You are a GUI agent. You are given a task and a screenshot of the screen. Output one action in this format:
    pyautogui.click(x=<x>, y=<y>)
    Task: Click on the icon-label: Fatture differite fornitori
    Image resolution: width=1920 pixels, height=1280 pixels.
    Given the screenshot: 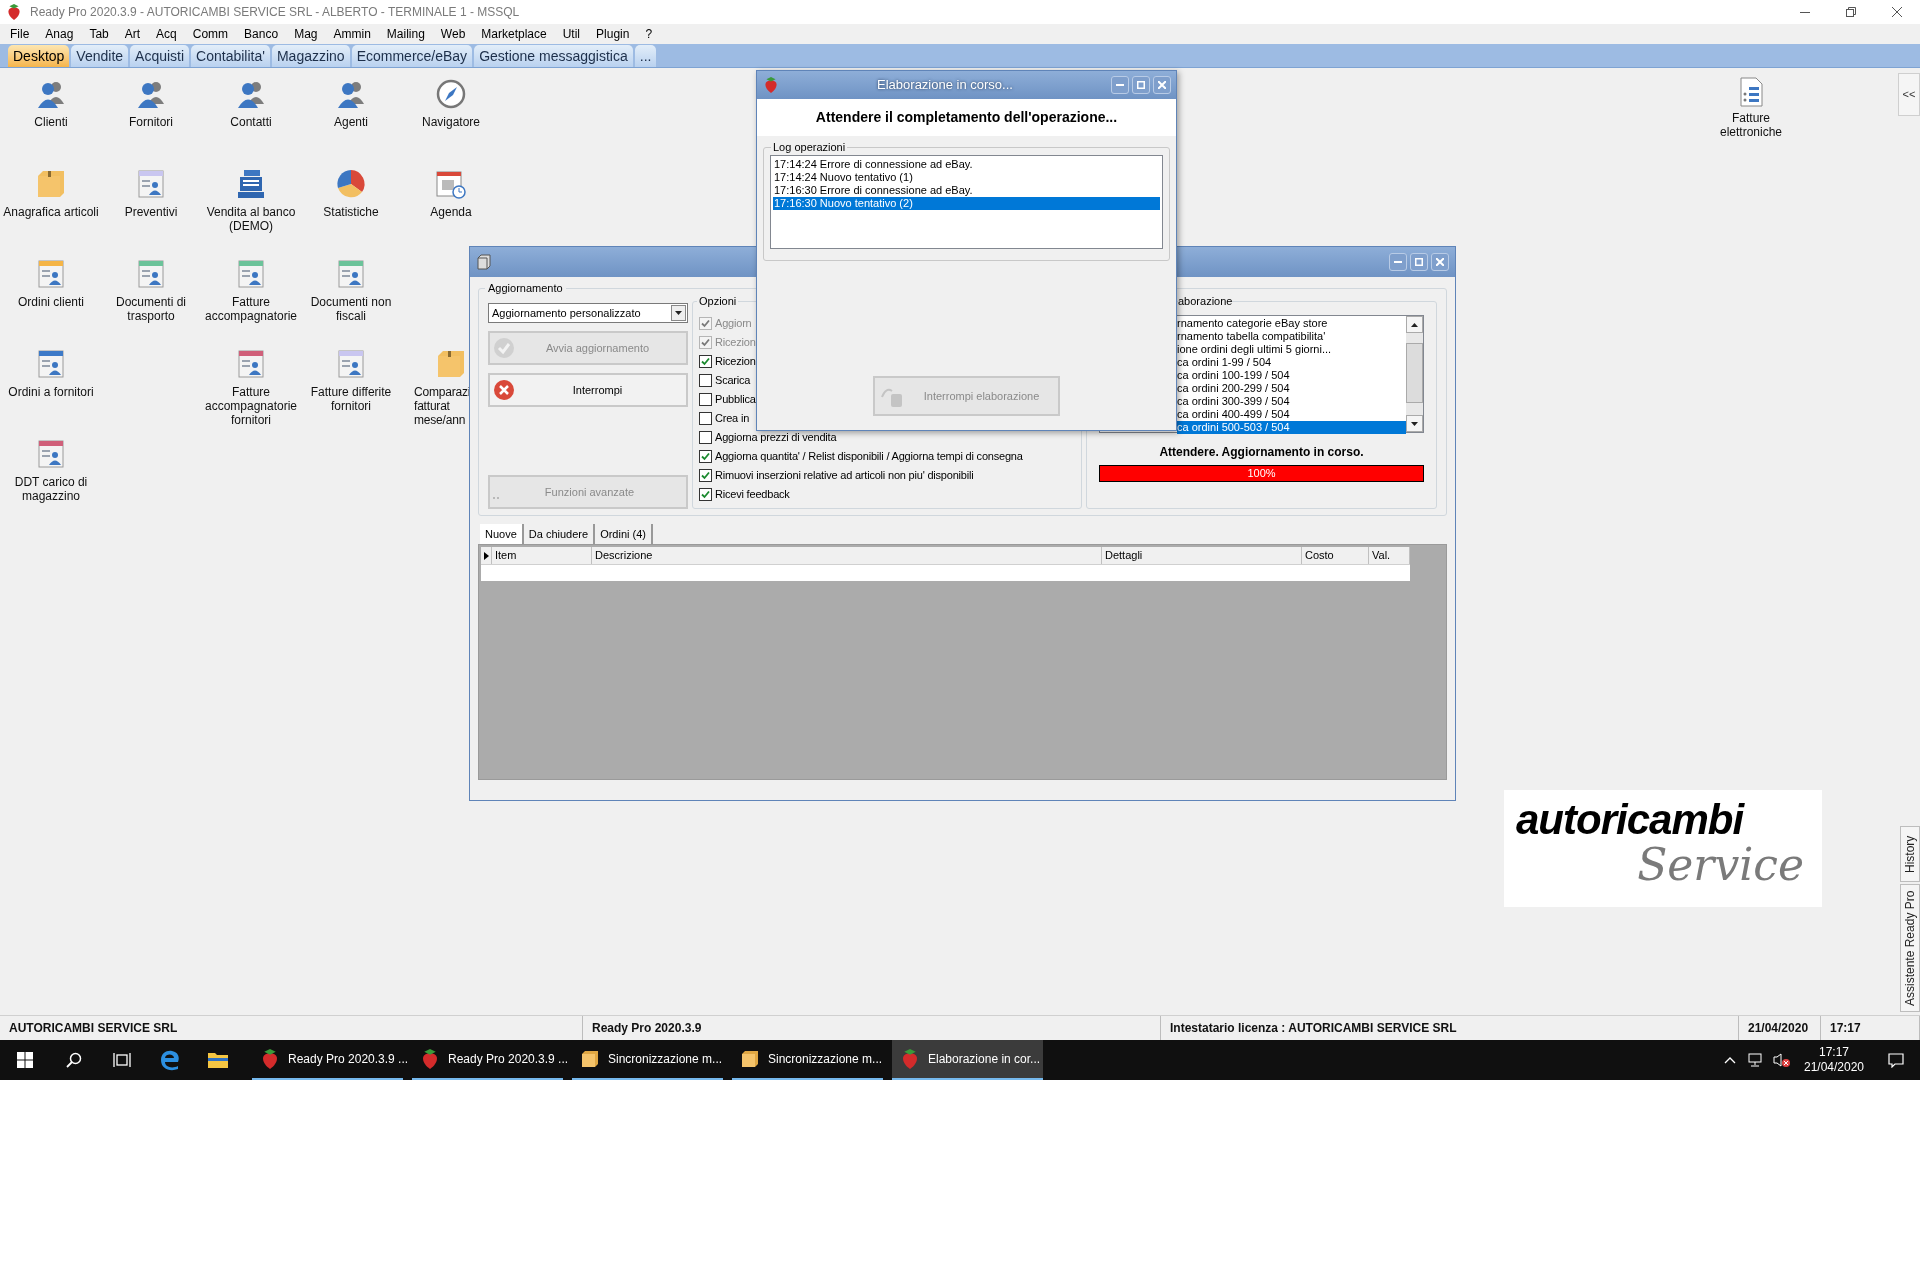 What is the action you would take?
    pyautogui.click(x=351, y=399)
    